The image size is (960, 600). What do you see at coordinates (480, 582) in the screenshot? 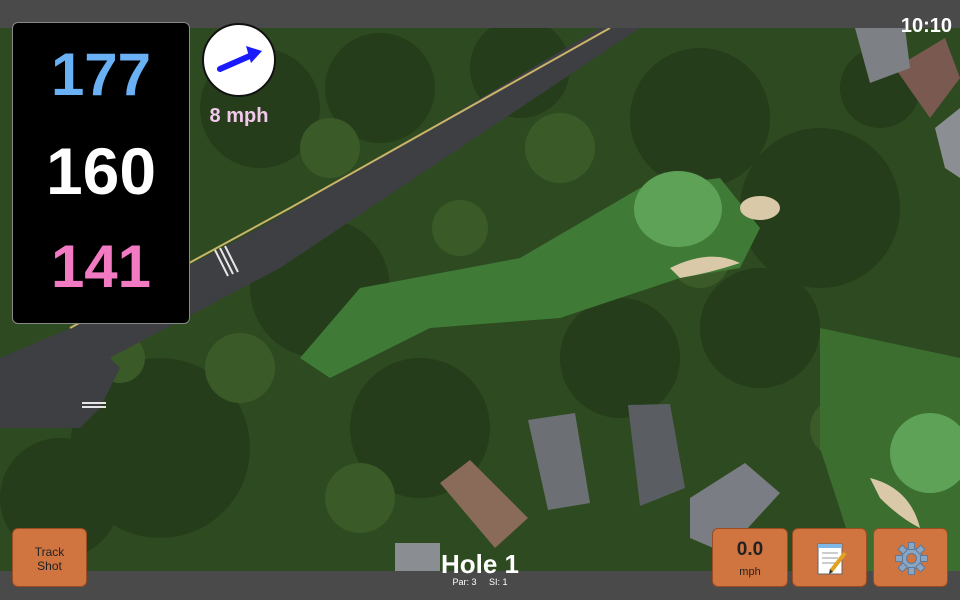
I see `hole-info: Par: 3 SI: 1` at bounding box center [480, 582].